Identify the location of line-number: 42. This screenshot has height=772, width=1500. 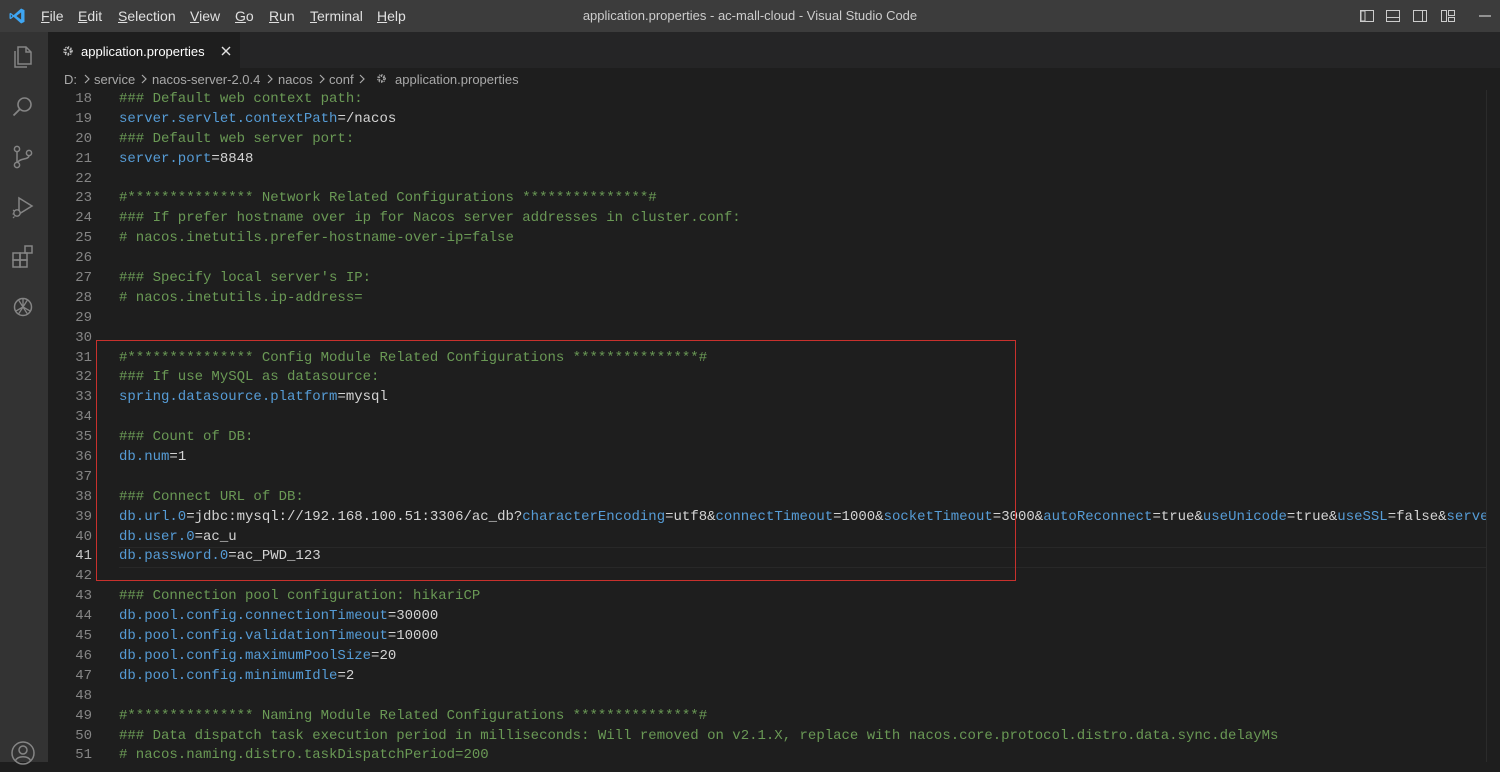
(83, 576).